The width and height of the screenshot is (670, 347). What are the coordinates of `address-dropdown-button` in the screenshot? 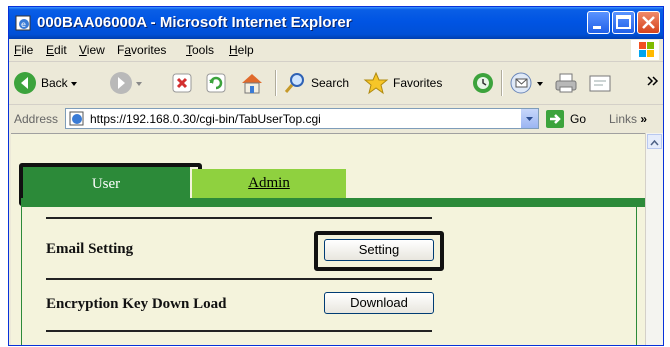 It's located at (529, 118).